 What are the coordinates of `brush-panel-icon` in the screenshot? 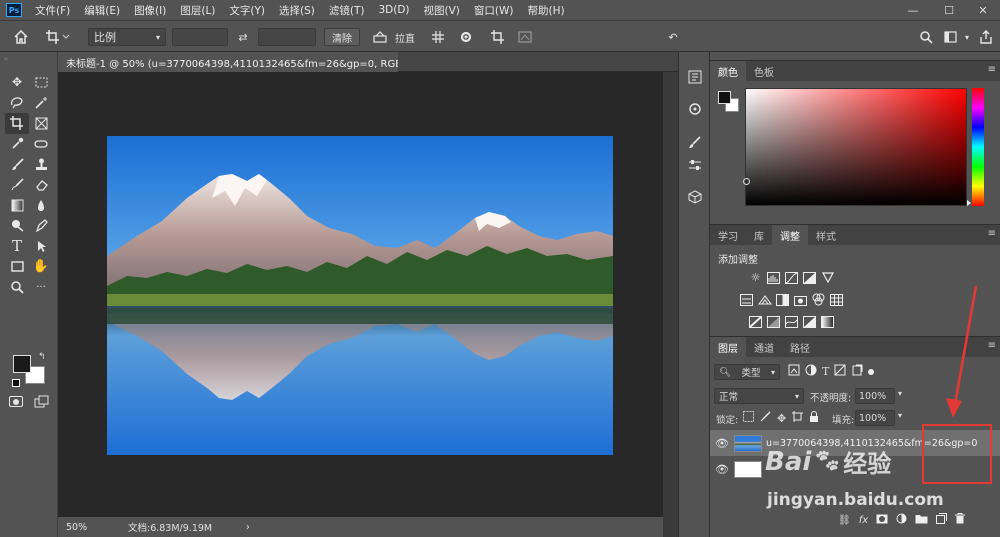 It's located at (695, 143).